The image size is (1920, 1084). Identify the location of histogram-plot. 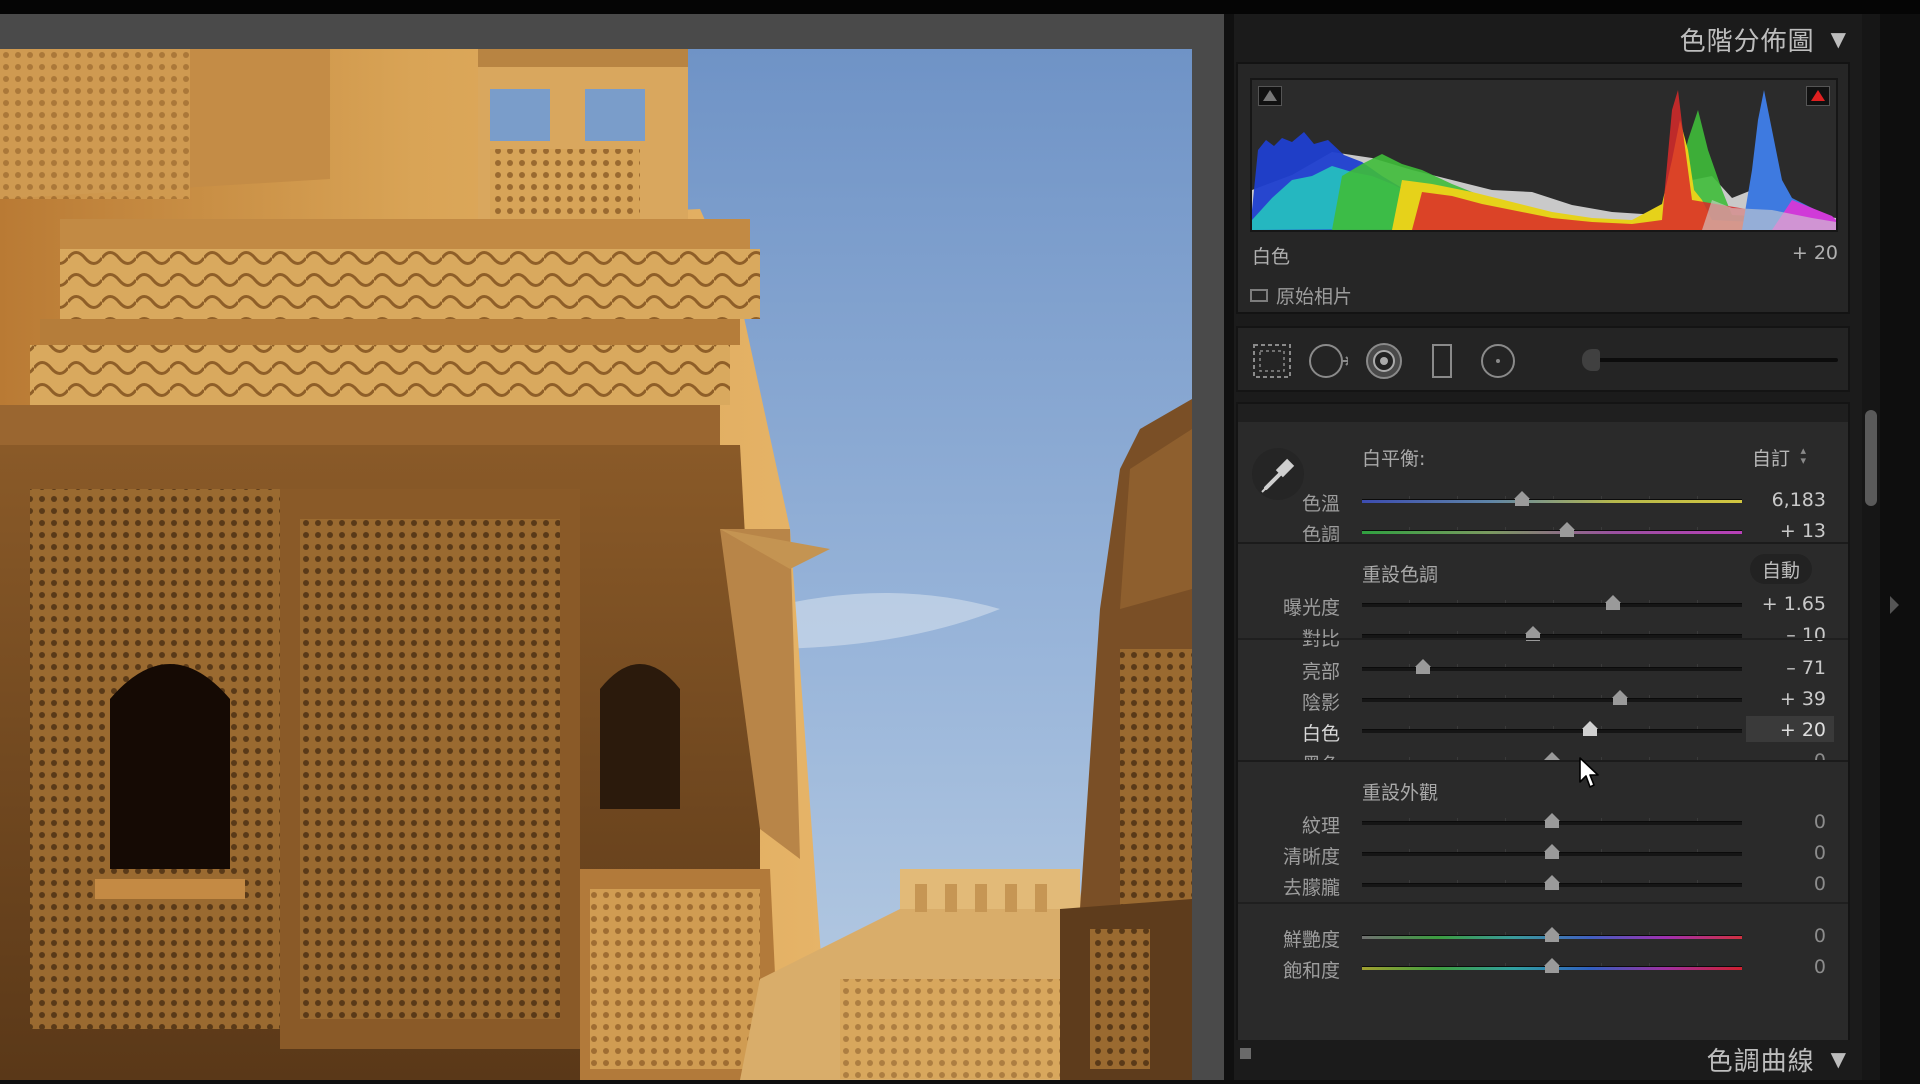
(1544, 155).